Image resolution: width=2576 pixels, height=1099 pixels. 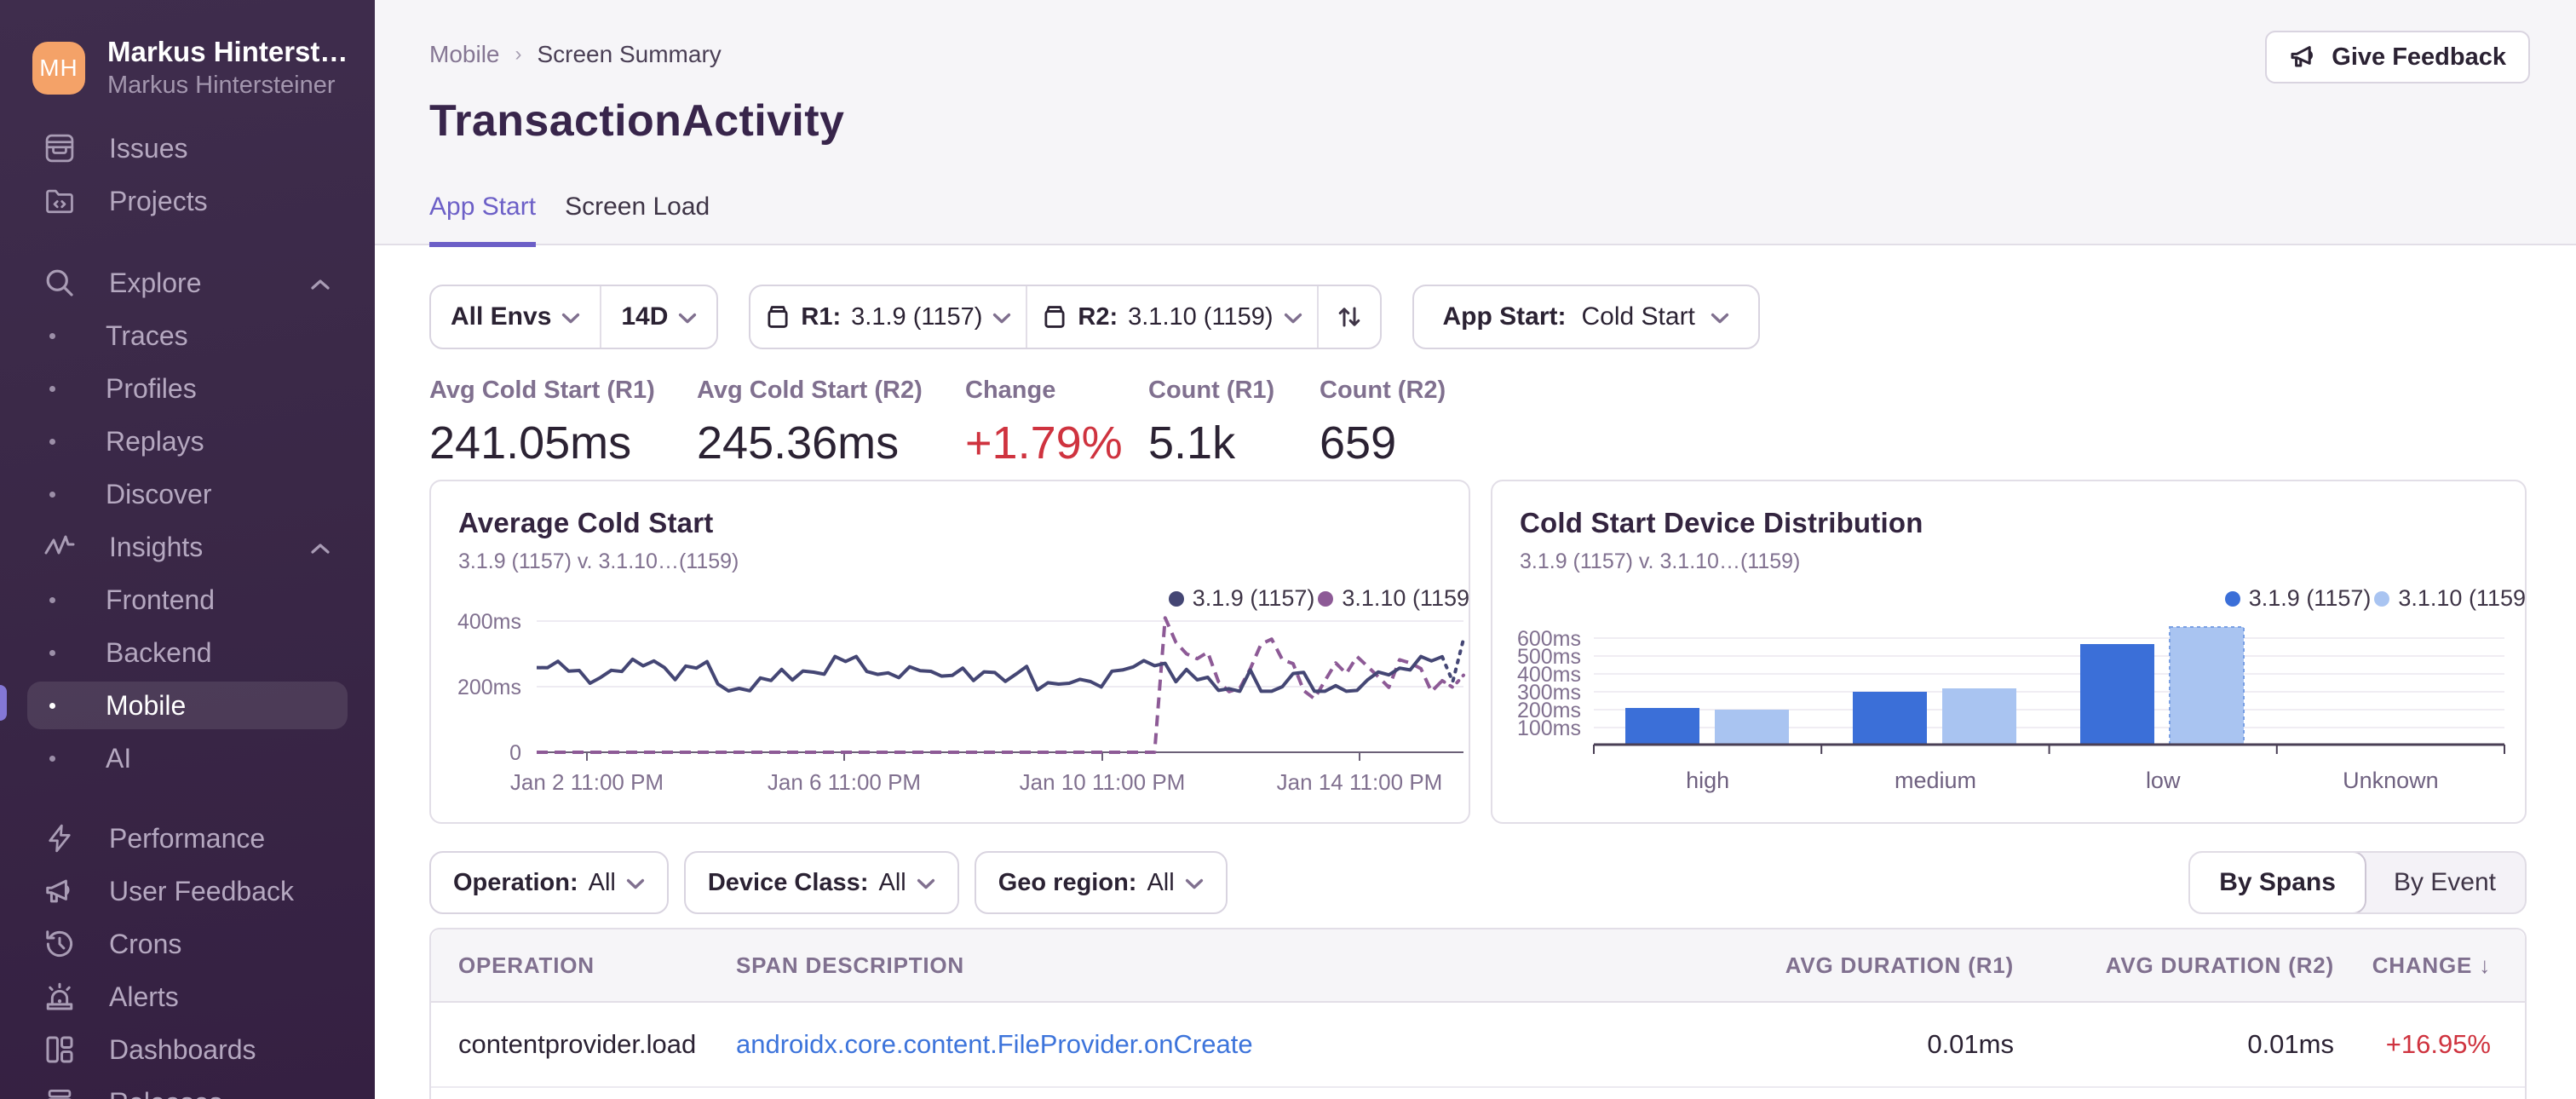 What do you see at coordinates (489, 622) in the screenshot?
I see `svg-text: 400ms` at bounding box center [489, 622].